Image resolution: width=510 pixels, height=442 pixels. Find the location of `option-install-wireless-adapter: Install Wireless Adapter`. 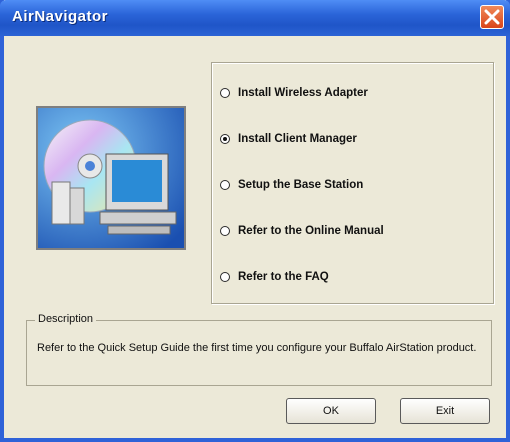

option-install-wireless-adapter: Install Wireless Adapter is located at coordinates (294, 93).